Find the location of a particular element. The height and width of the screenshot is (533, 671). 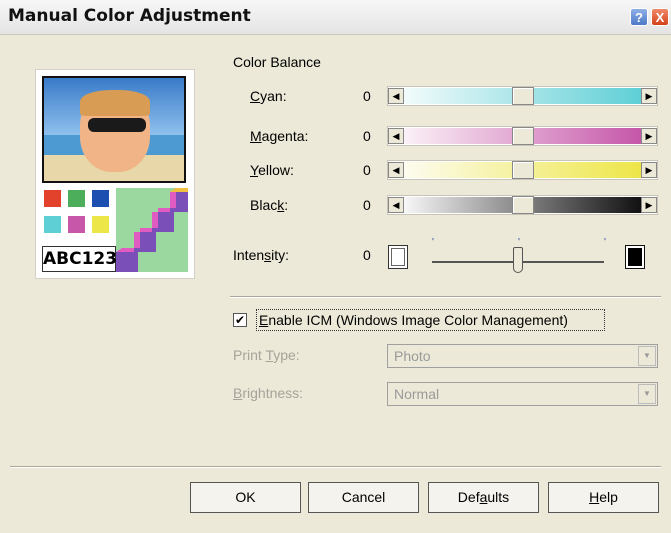

cancel-button: Cancel is located at coordinates (363, 497).